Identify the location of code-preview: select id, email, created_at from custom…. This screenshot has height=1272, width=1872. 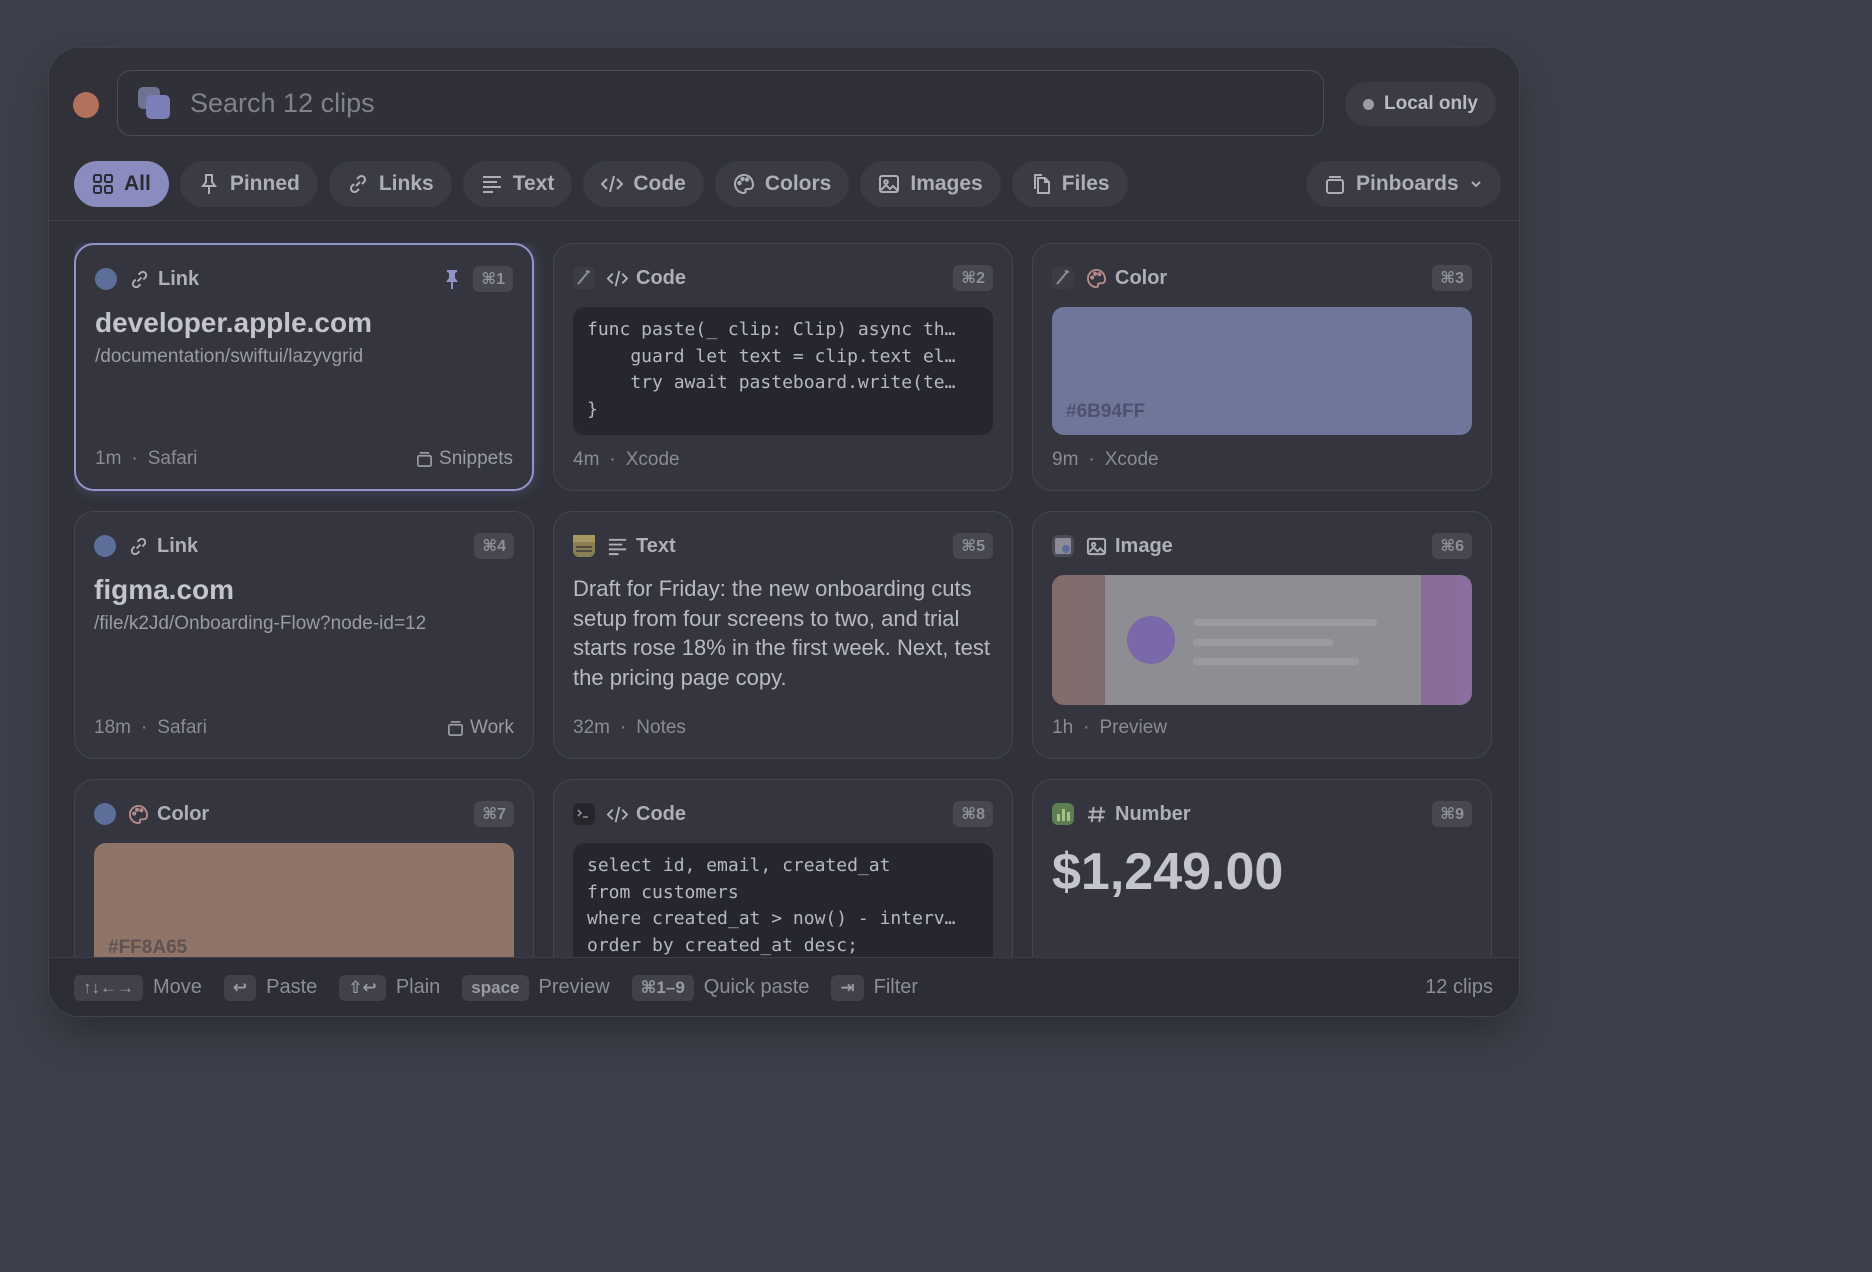
(783, 900).